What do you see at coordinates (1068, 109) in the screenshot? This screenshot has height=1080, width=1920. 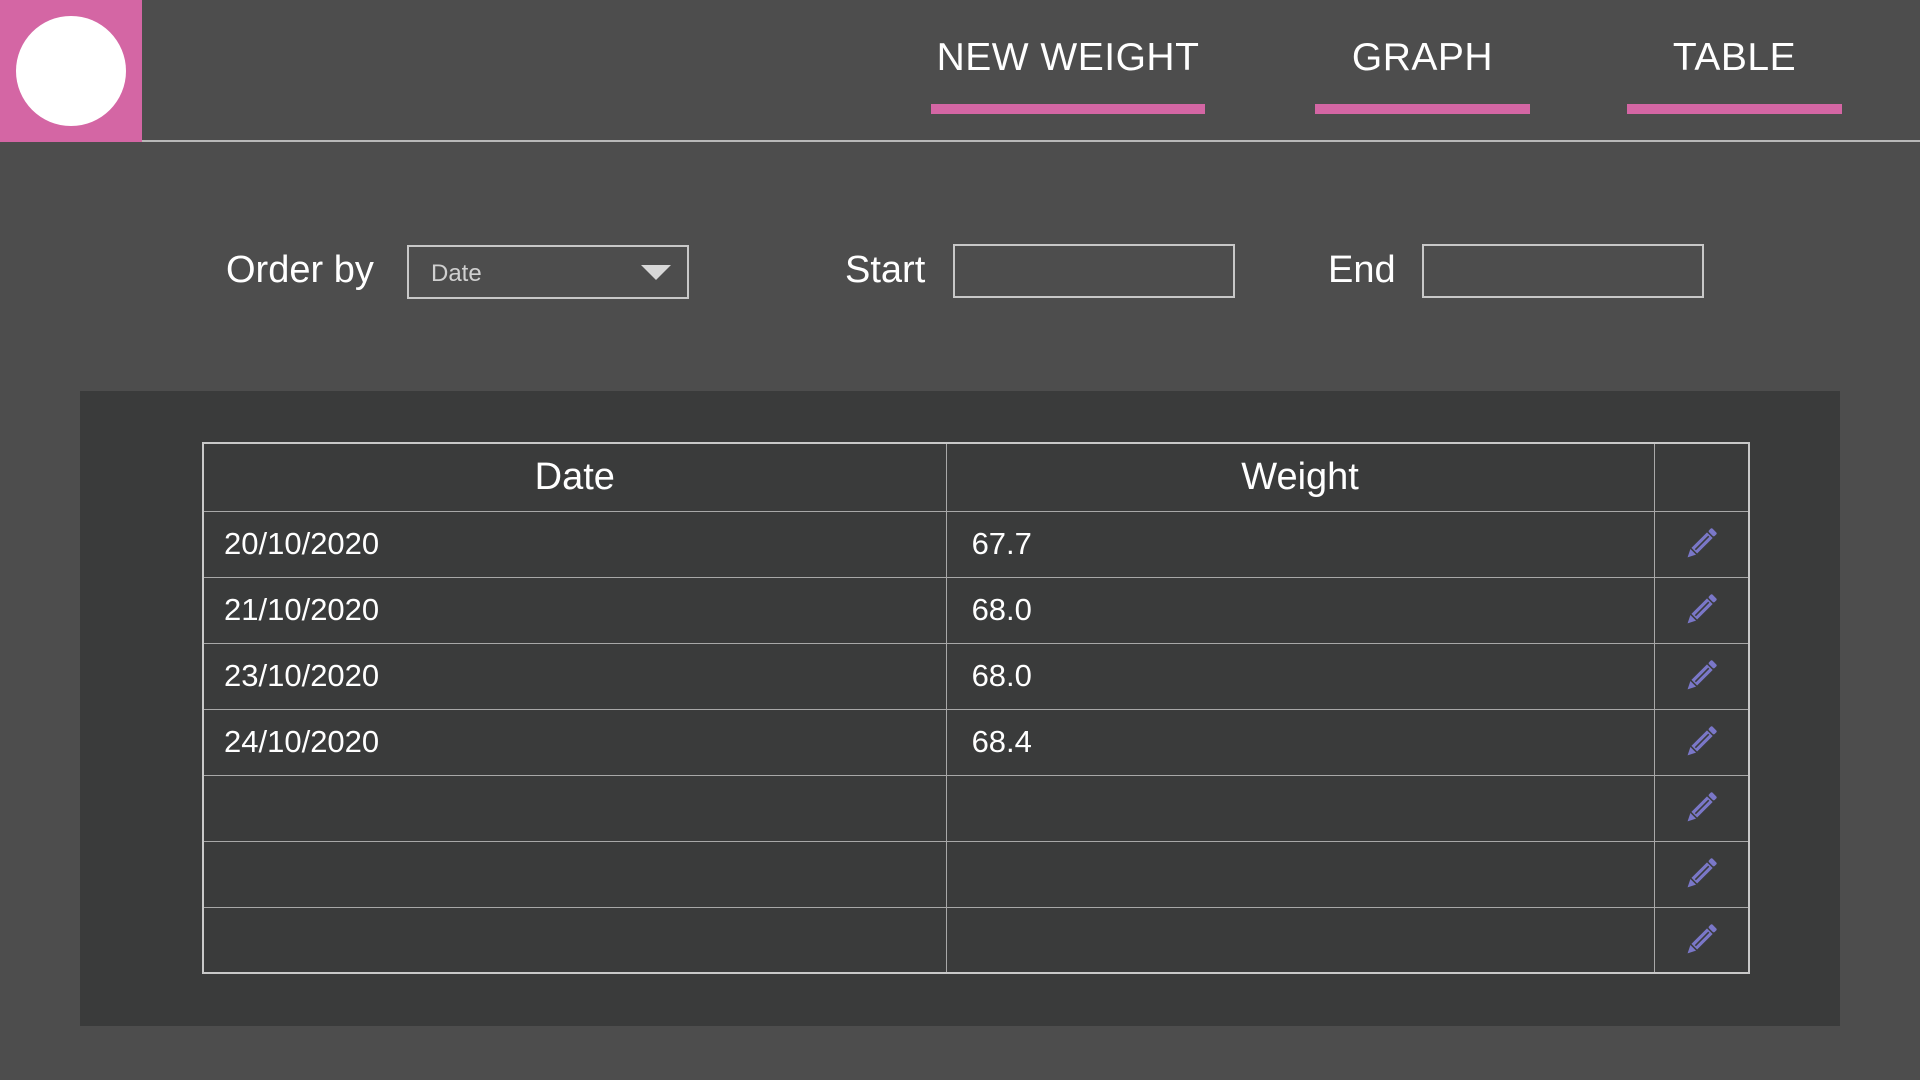 I see `tab-new-weight-underline` at bounding box center [1068, 109].